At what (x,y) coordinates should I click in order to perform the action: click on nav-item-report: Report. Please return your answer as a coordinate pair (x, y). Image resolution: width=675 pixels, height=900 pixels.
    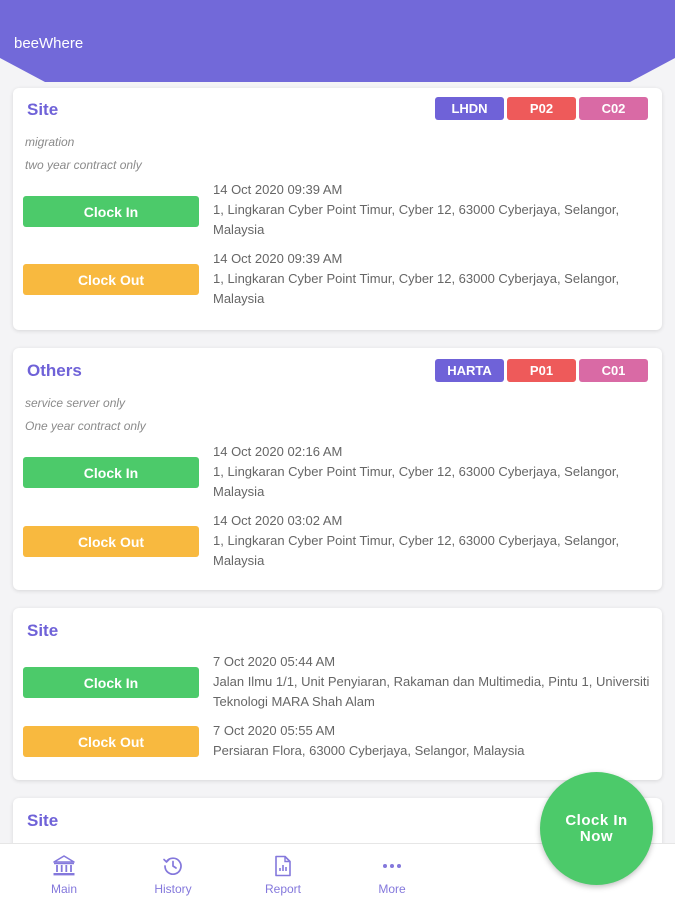
    Looking at the image, I should click on (283, 875).